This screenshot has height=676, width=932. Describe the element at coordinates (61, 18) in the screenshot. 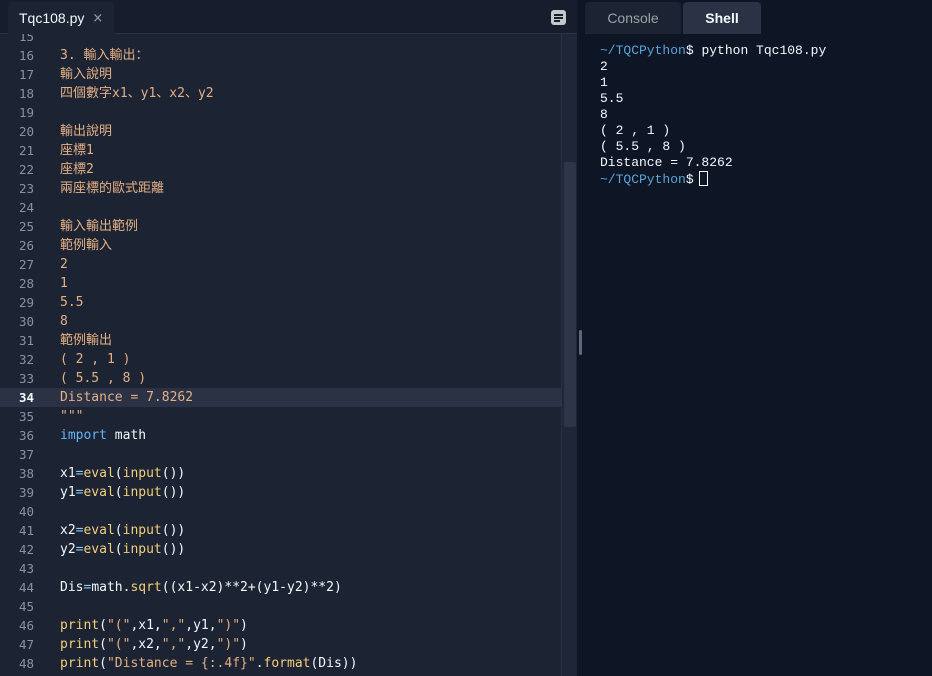

I see `file-tab: Tqc108.py ×` at that location.